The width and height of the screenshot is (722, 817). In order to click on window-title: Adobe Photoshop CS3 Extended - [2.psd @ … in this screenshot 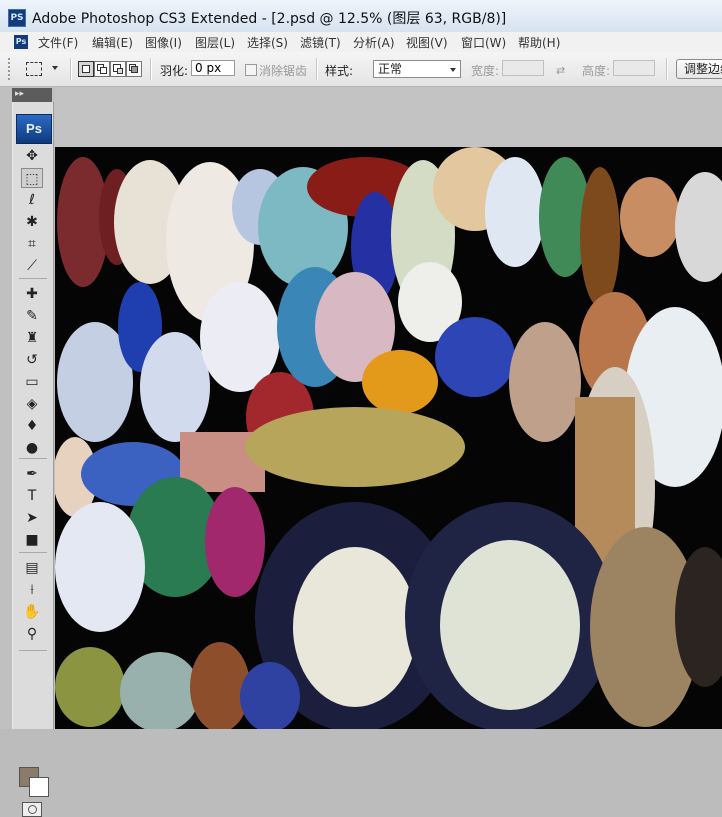, I will do `click(269, 19)`.